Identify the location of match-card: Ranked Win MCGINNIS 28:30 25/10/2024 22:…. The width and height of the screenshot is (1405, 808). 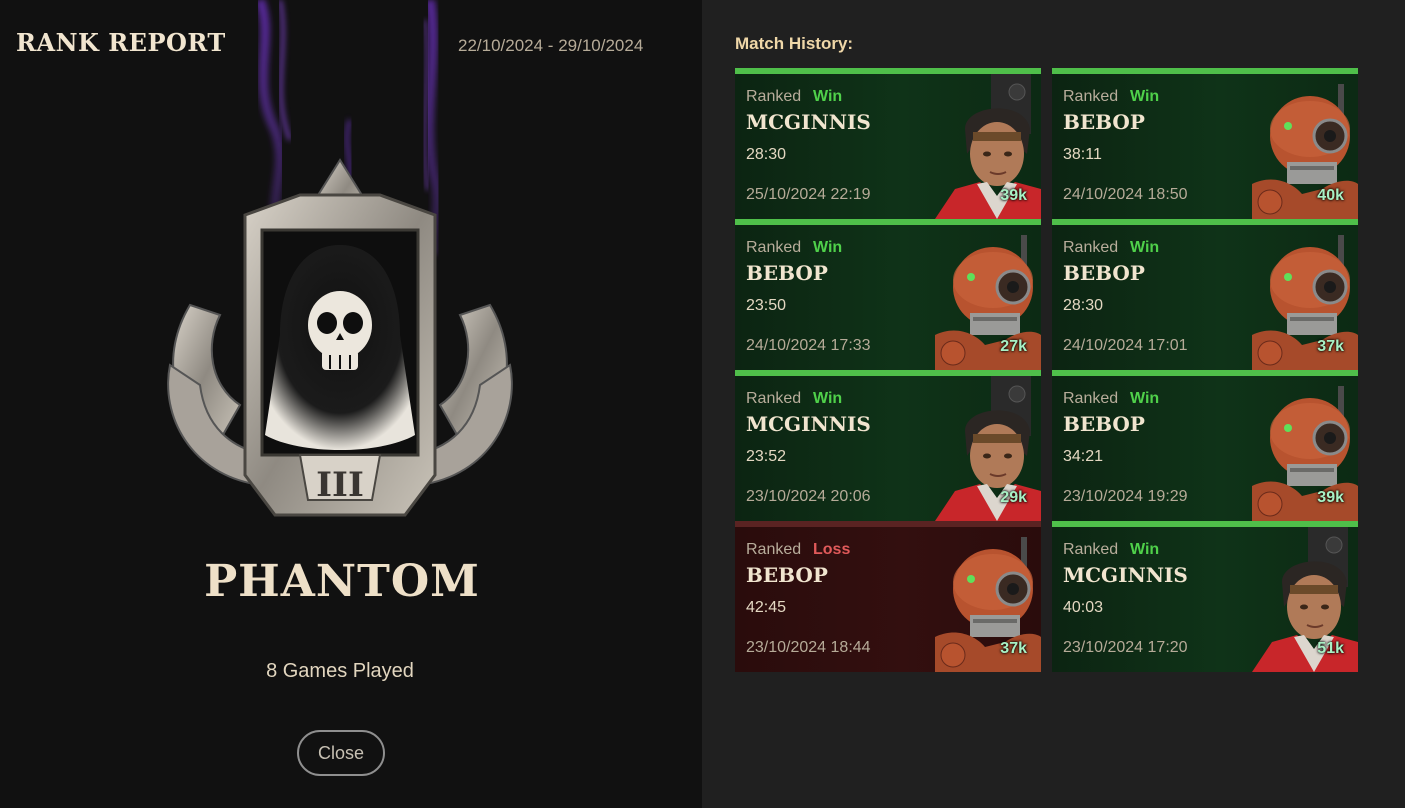
(888, 143).